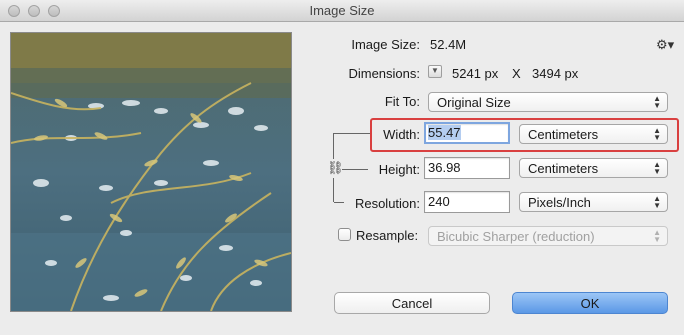 The height and width of the screenshot is (335, 684). I want to click on width-unit-select: Centimeters ▲ ▼, so click(593, 134).